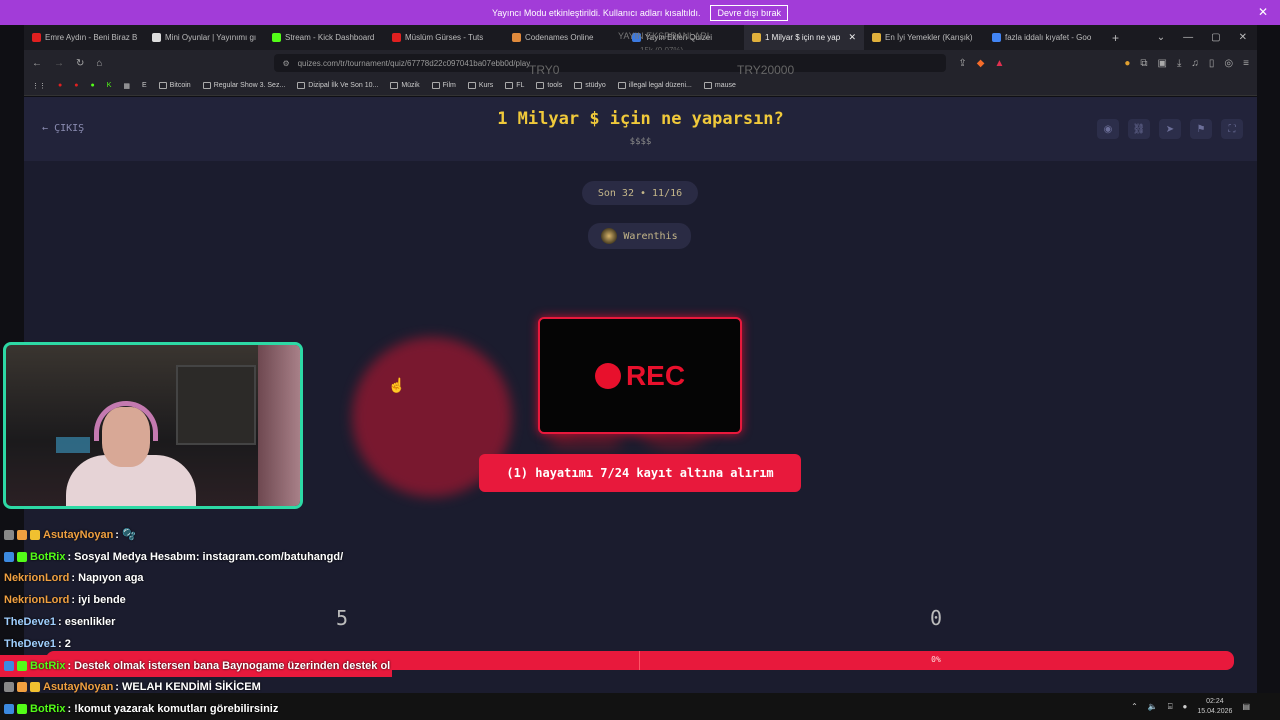  What do you see at coordinates (1243, 37) in the screenshot?
I see `window-close-icon: ✕` at bounding box center [1243, 37].